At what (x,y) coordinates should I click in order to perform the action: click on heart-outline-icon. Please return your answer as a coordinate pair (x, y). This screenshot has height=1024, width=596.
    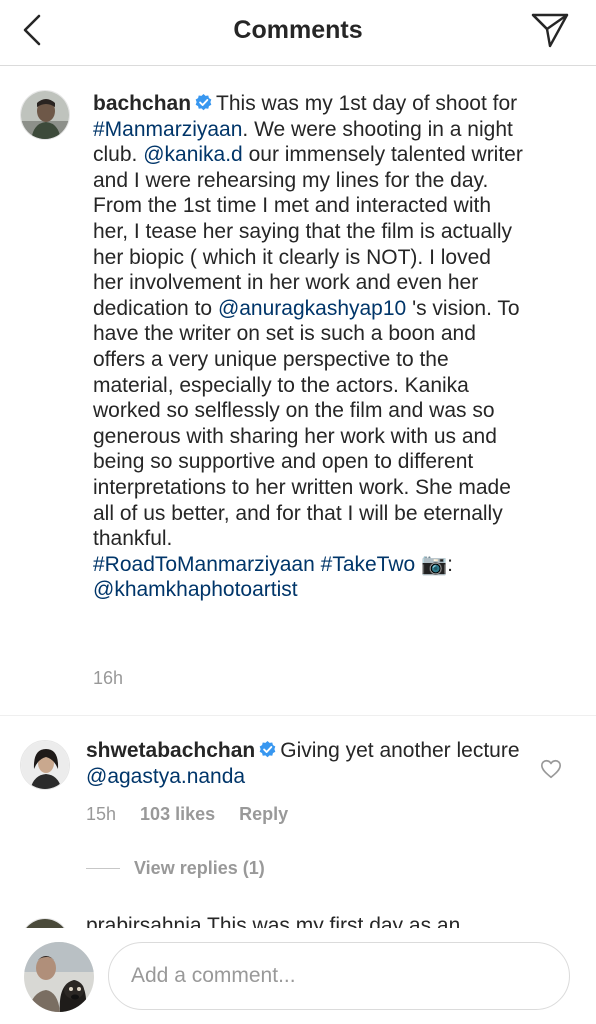
    Looking at the image, I should click on (551, 769).